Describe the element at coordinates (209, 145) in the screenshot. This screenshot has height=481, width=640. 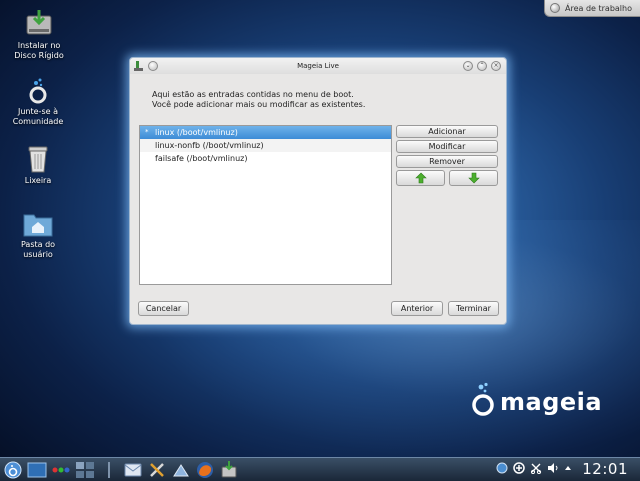
I see `list-item-label: linux-nonfb (/boot/vmlinuz)` at that location.